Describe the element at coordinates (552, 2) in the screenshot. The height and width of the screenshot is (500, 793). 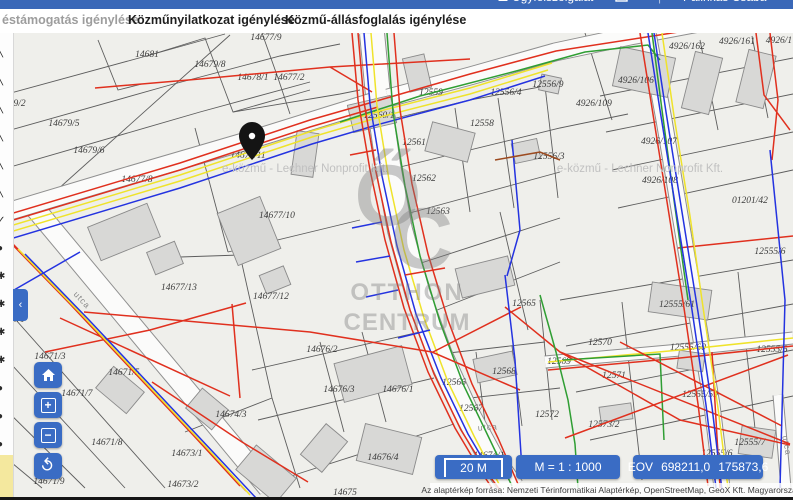
I see `support-link: Ügyfélszolgálat` at that location.